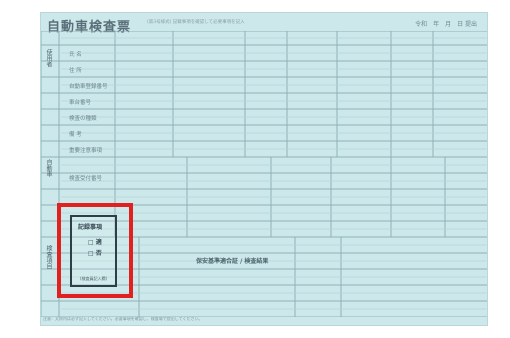 This screenshot has height=338, width=510. Describe the element at coordinates (75, 54) in the screenshot. I see `owner-name-label: 氏 名` at that location.